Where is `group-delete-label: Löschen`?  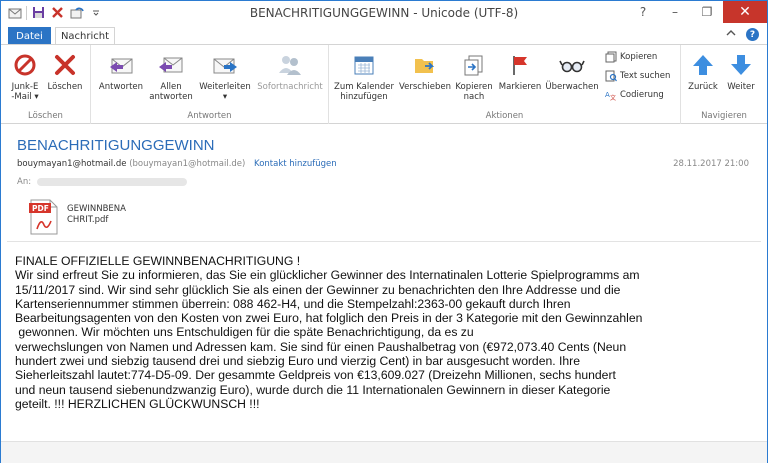
group-delete-label: Löschen is located at coordinates (45, 116).